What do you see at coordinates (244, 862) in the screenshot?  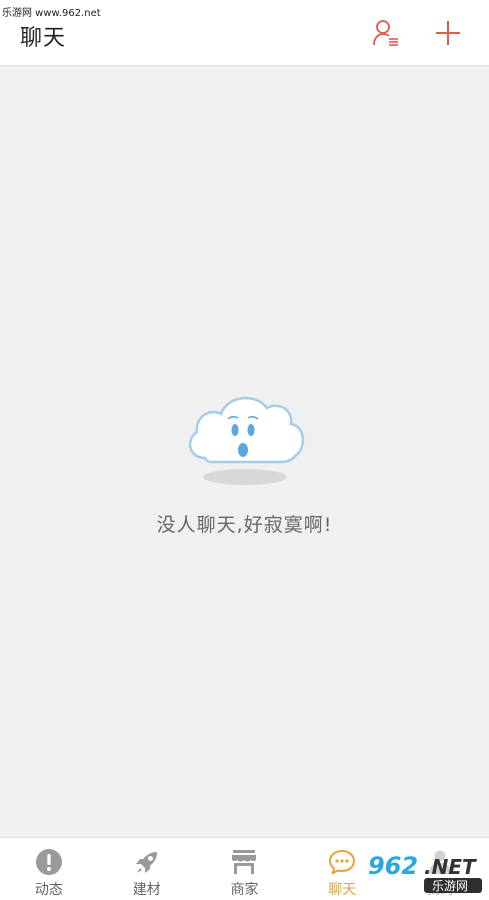 I see `storefront-icon` at bounding box center [244, 862].